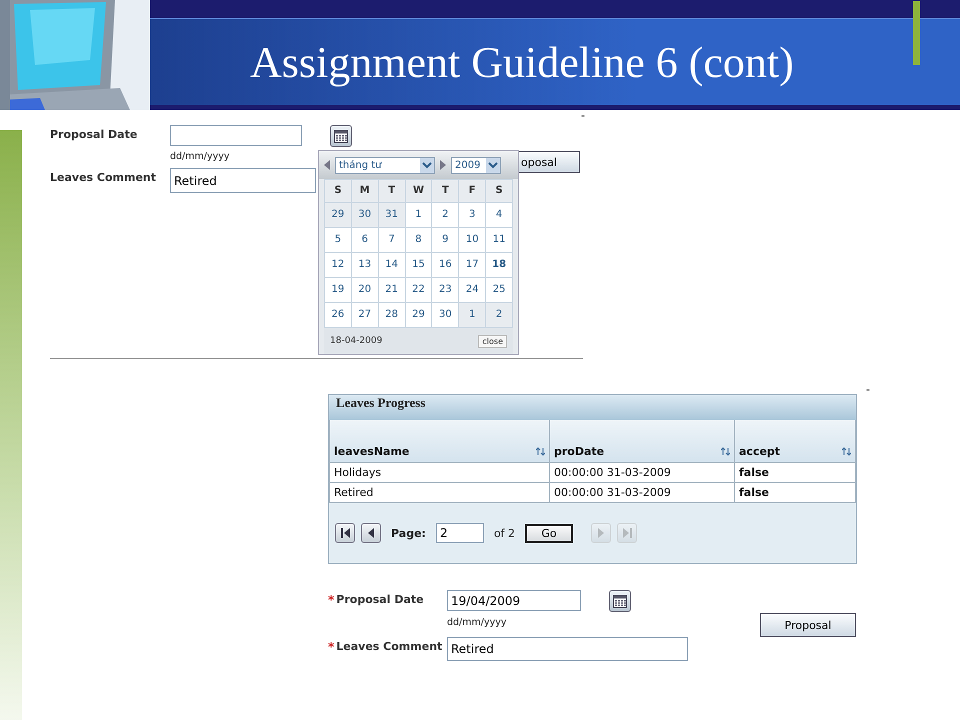  I want to click on table-cell: Retired, so click(440, 492).